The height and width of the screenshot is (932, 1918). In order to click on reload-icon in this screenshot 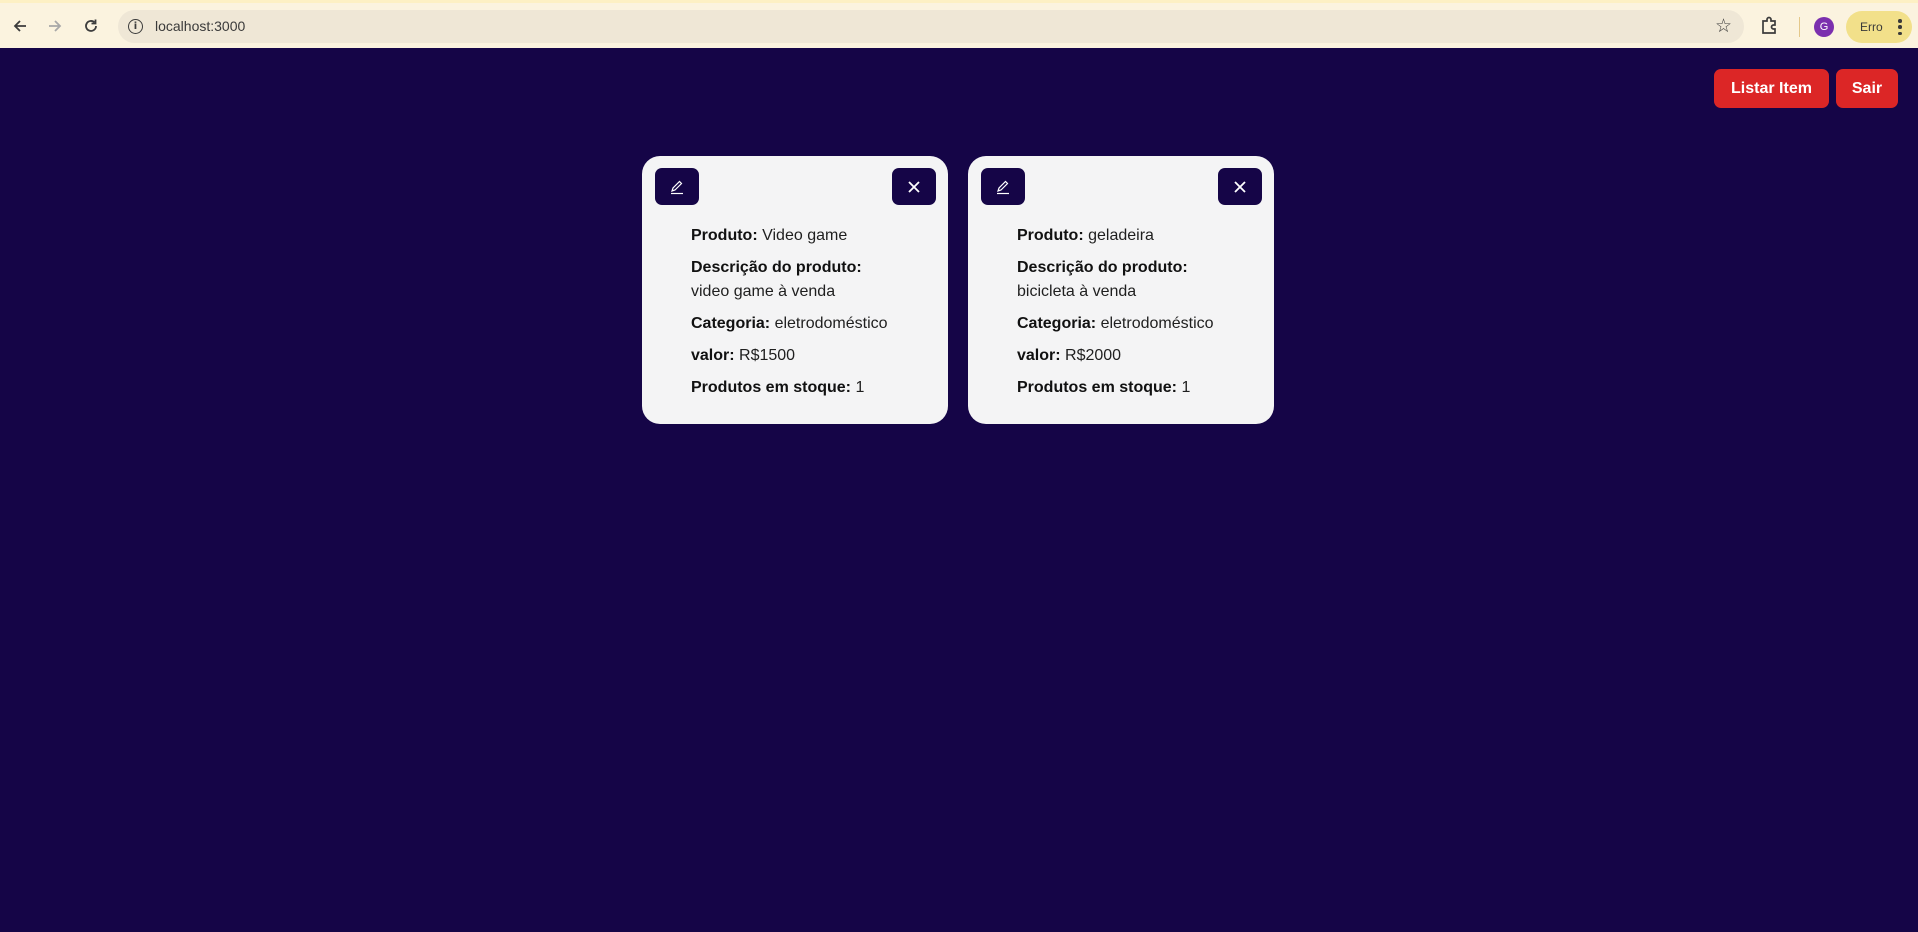, I will do `click(91, 26)`.